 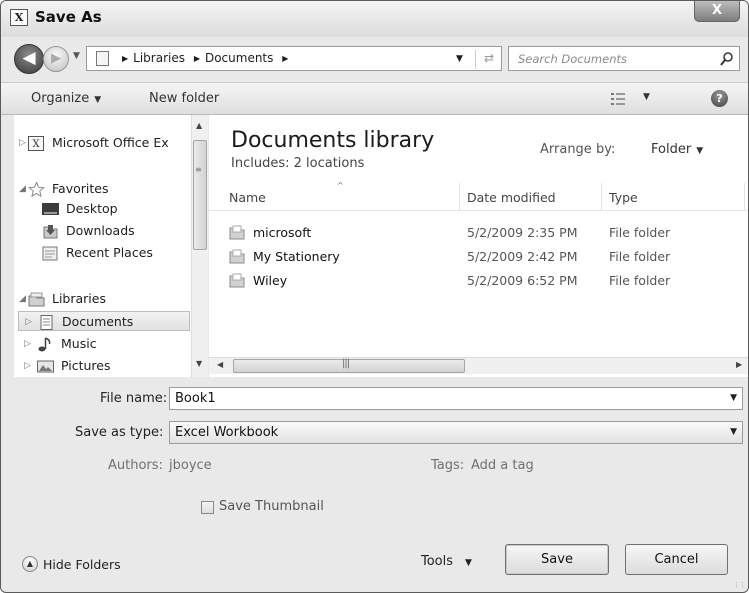 What do you see at coordinates (44, 344) in the screenshot?
I see `music-icon` at bounding box center [44, 344].